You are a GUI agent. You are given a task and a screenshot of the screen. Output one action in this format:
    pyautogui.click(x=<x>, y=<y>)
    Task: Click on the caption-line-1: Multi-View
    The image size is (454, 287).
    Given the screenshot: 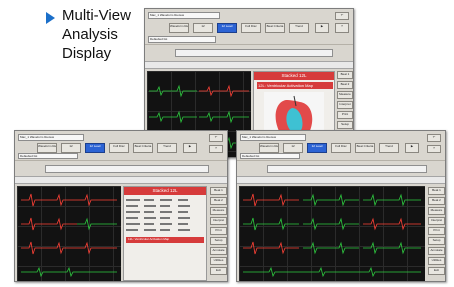 What is the action you would take?
    pyautogui.click(x=96, y=15)
    